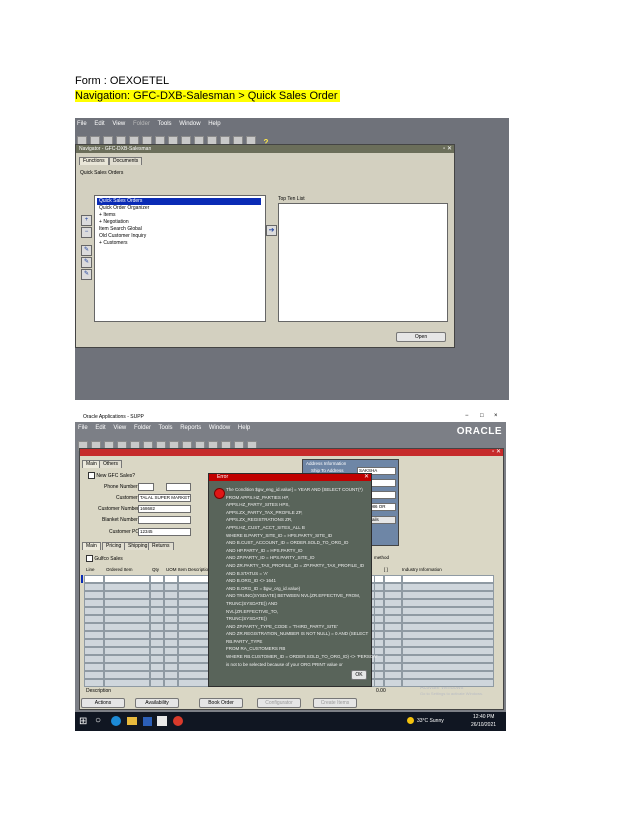 This screenshot has height=826, width=638. What do you see at coordinates (179, 222) in the screenshot?
I see `function-list-item: + Negotiation` at bounding box center [179, 222].